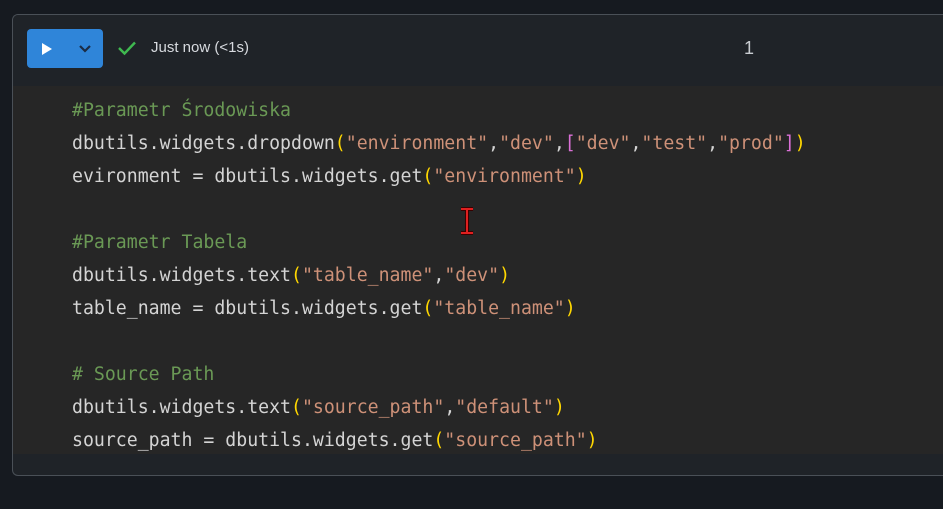 The width and height of the screenshot is (943, 509). What do you see at coordinates (467, 221) in the screenshot?
I see `text-cursor-icon` at bounding box center [467, 221].